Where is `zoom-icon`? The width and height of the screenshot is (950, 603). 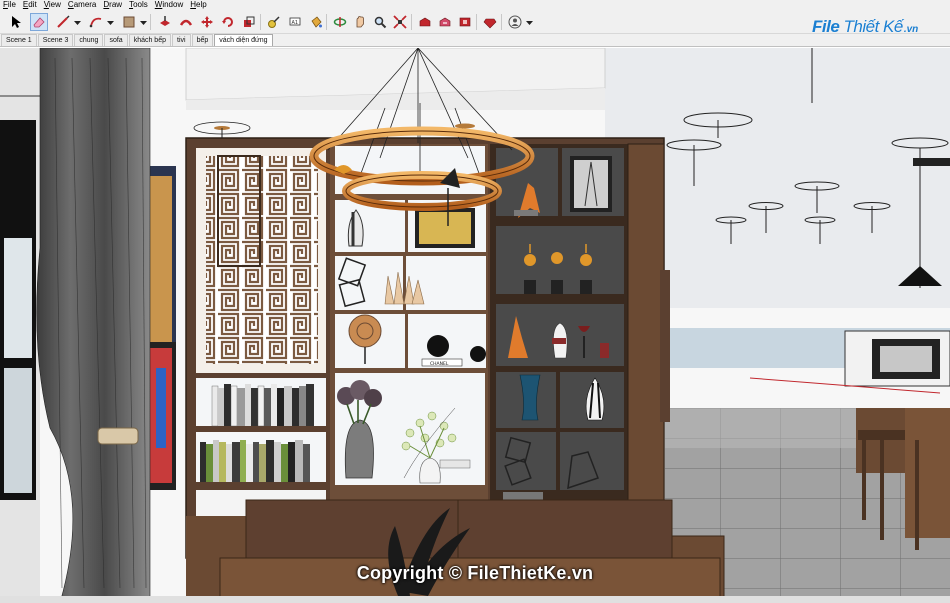 zoom-icon is located at coordinates (380, 22).